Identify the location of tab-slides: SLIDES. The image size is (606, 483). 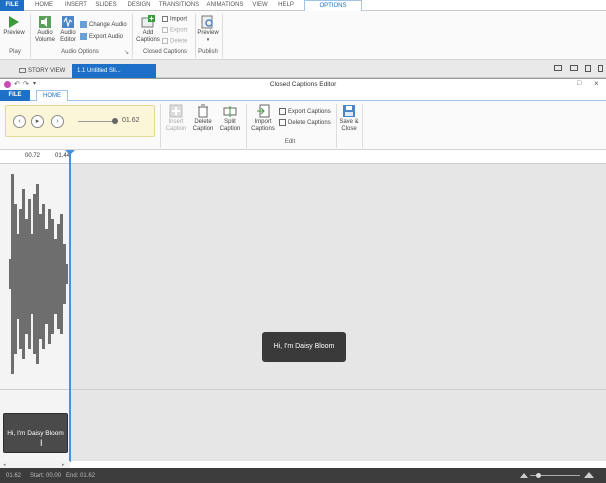
(106, 5).